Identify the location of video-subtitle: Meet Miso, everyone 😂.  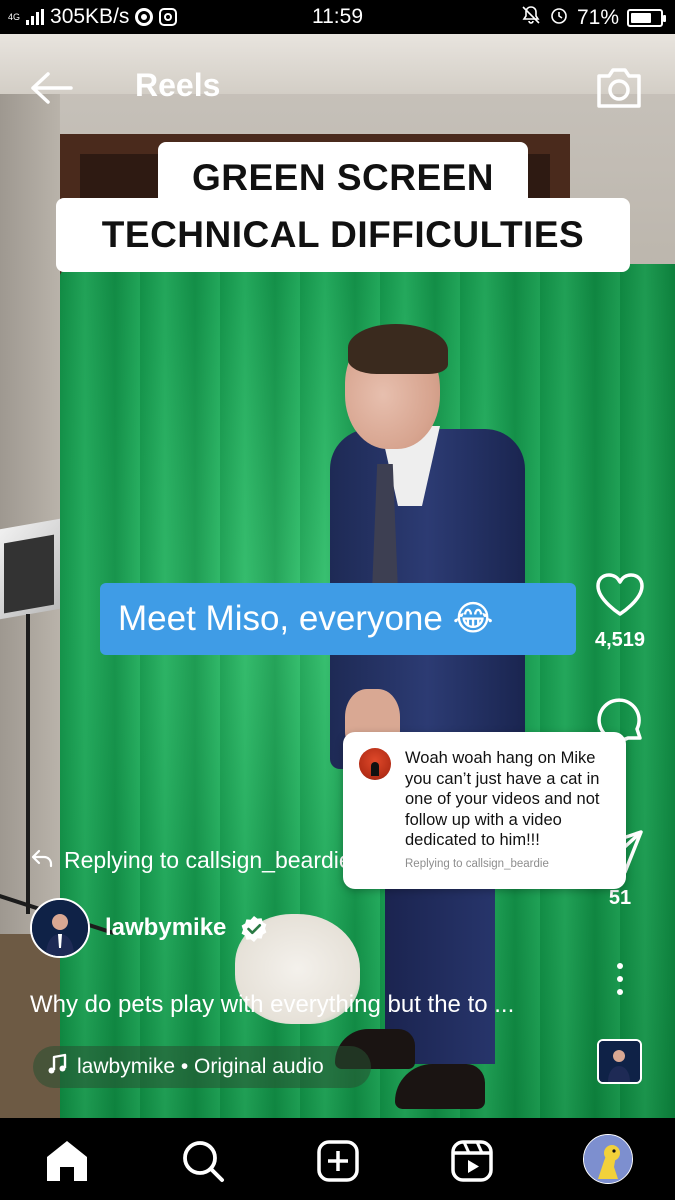
(338, 619).